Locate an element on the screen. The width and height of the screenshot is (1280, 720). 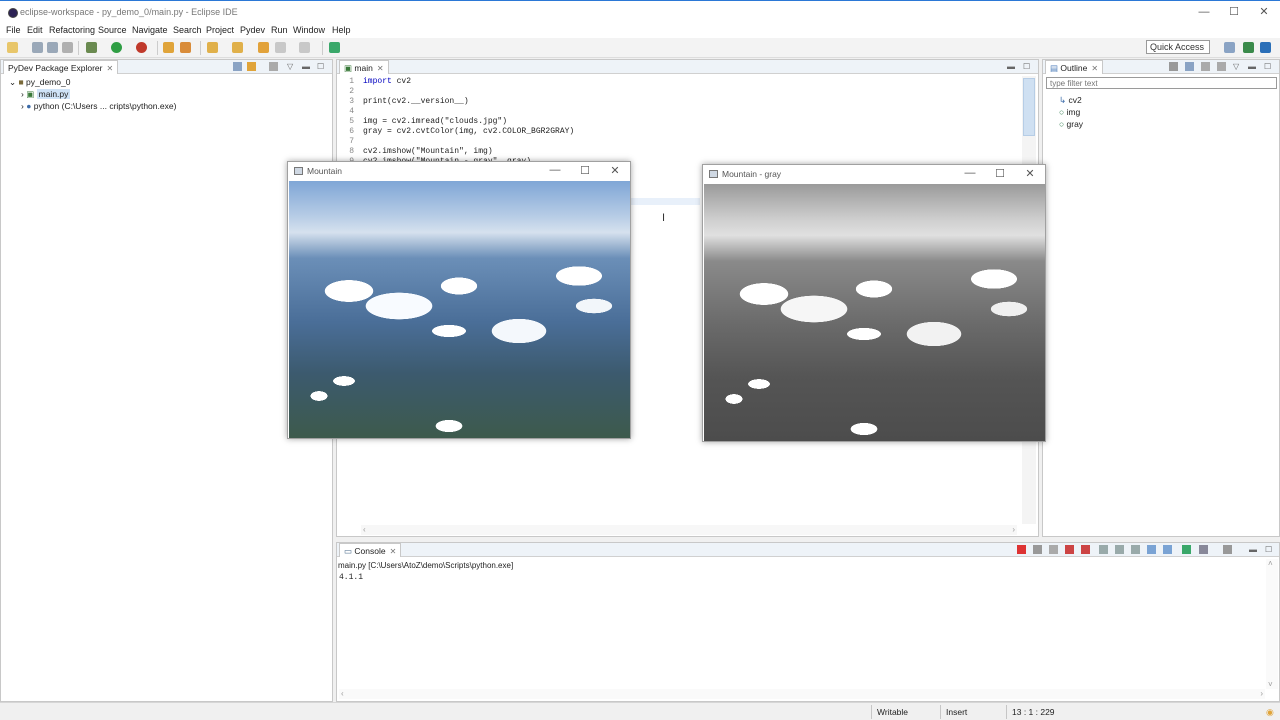
filter-icon is located at coordinates (1205, 66).